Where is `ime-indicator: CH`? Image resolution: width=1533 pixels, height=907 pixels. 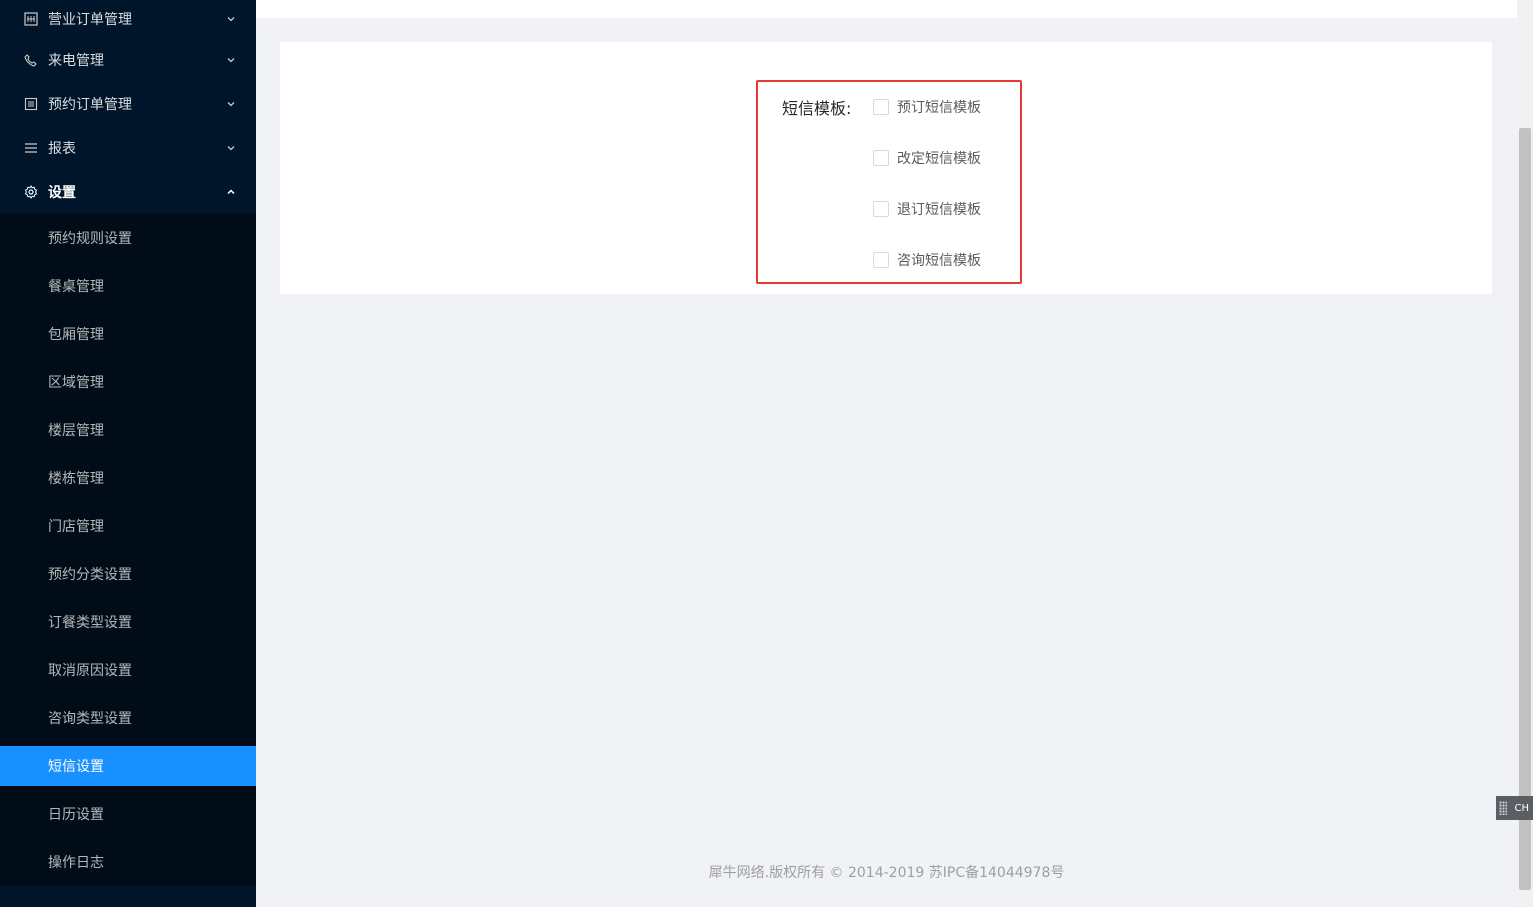
ime-indicator: CH is located at coordinates (1514, 808).